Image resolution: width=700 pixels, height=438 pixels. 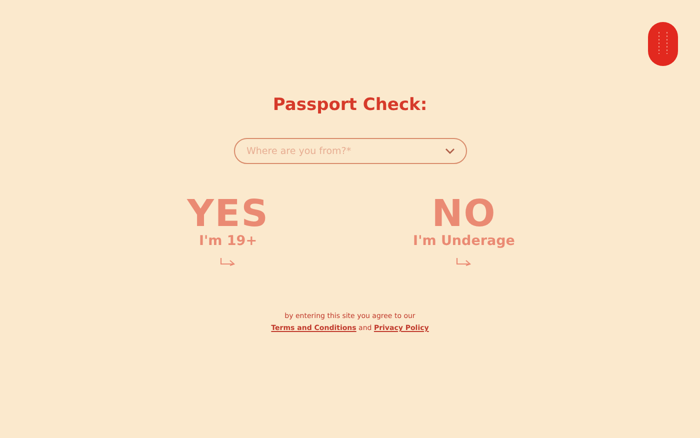 I want to click on option-label: I'm 19+, so click(x=228, y=241).